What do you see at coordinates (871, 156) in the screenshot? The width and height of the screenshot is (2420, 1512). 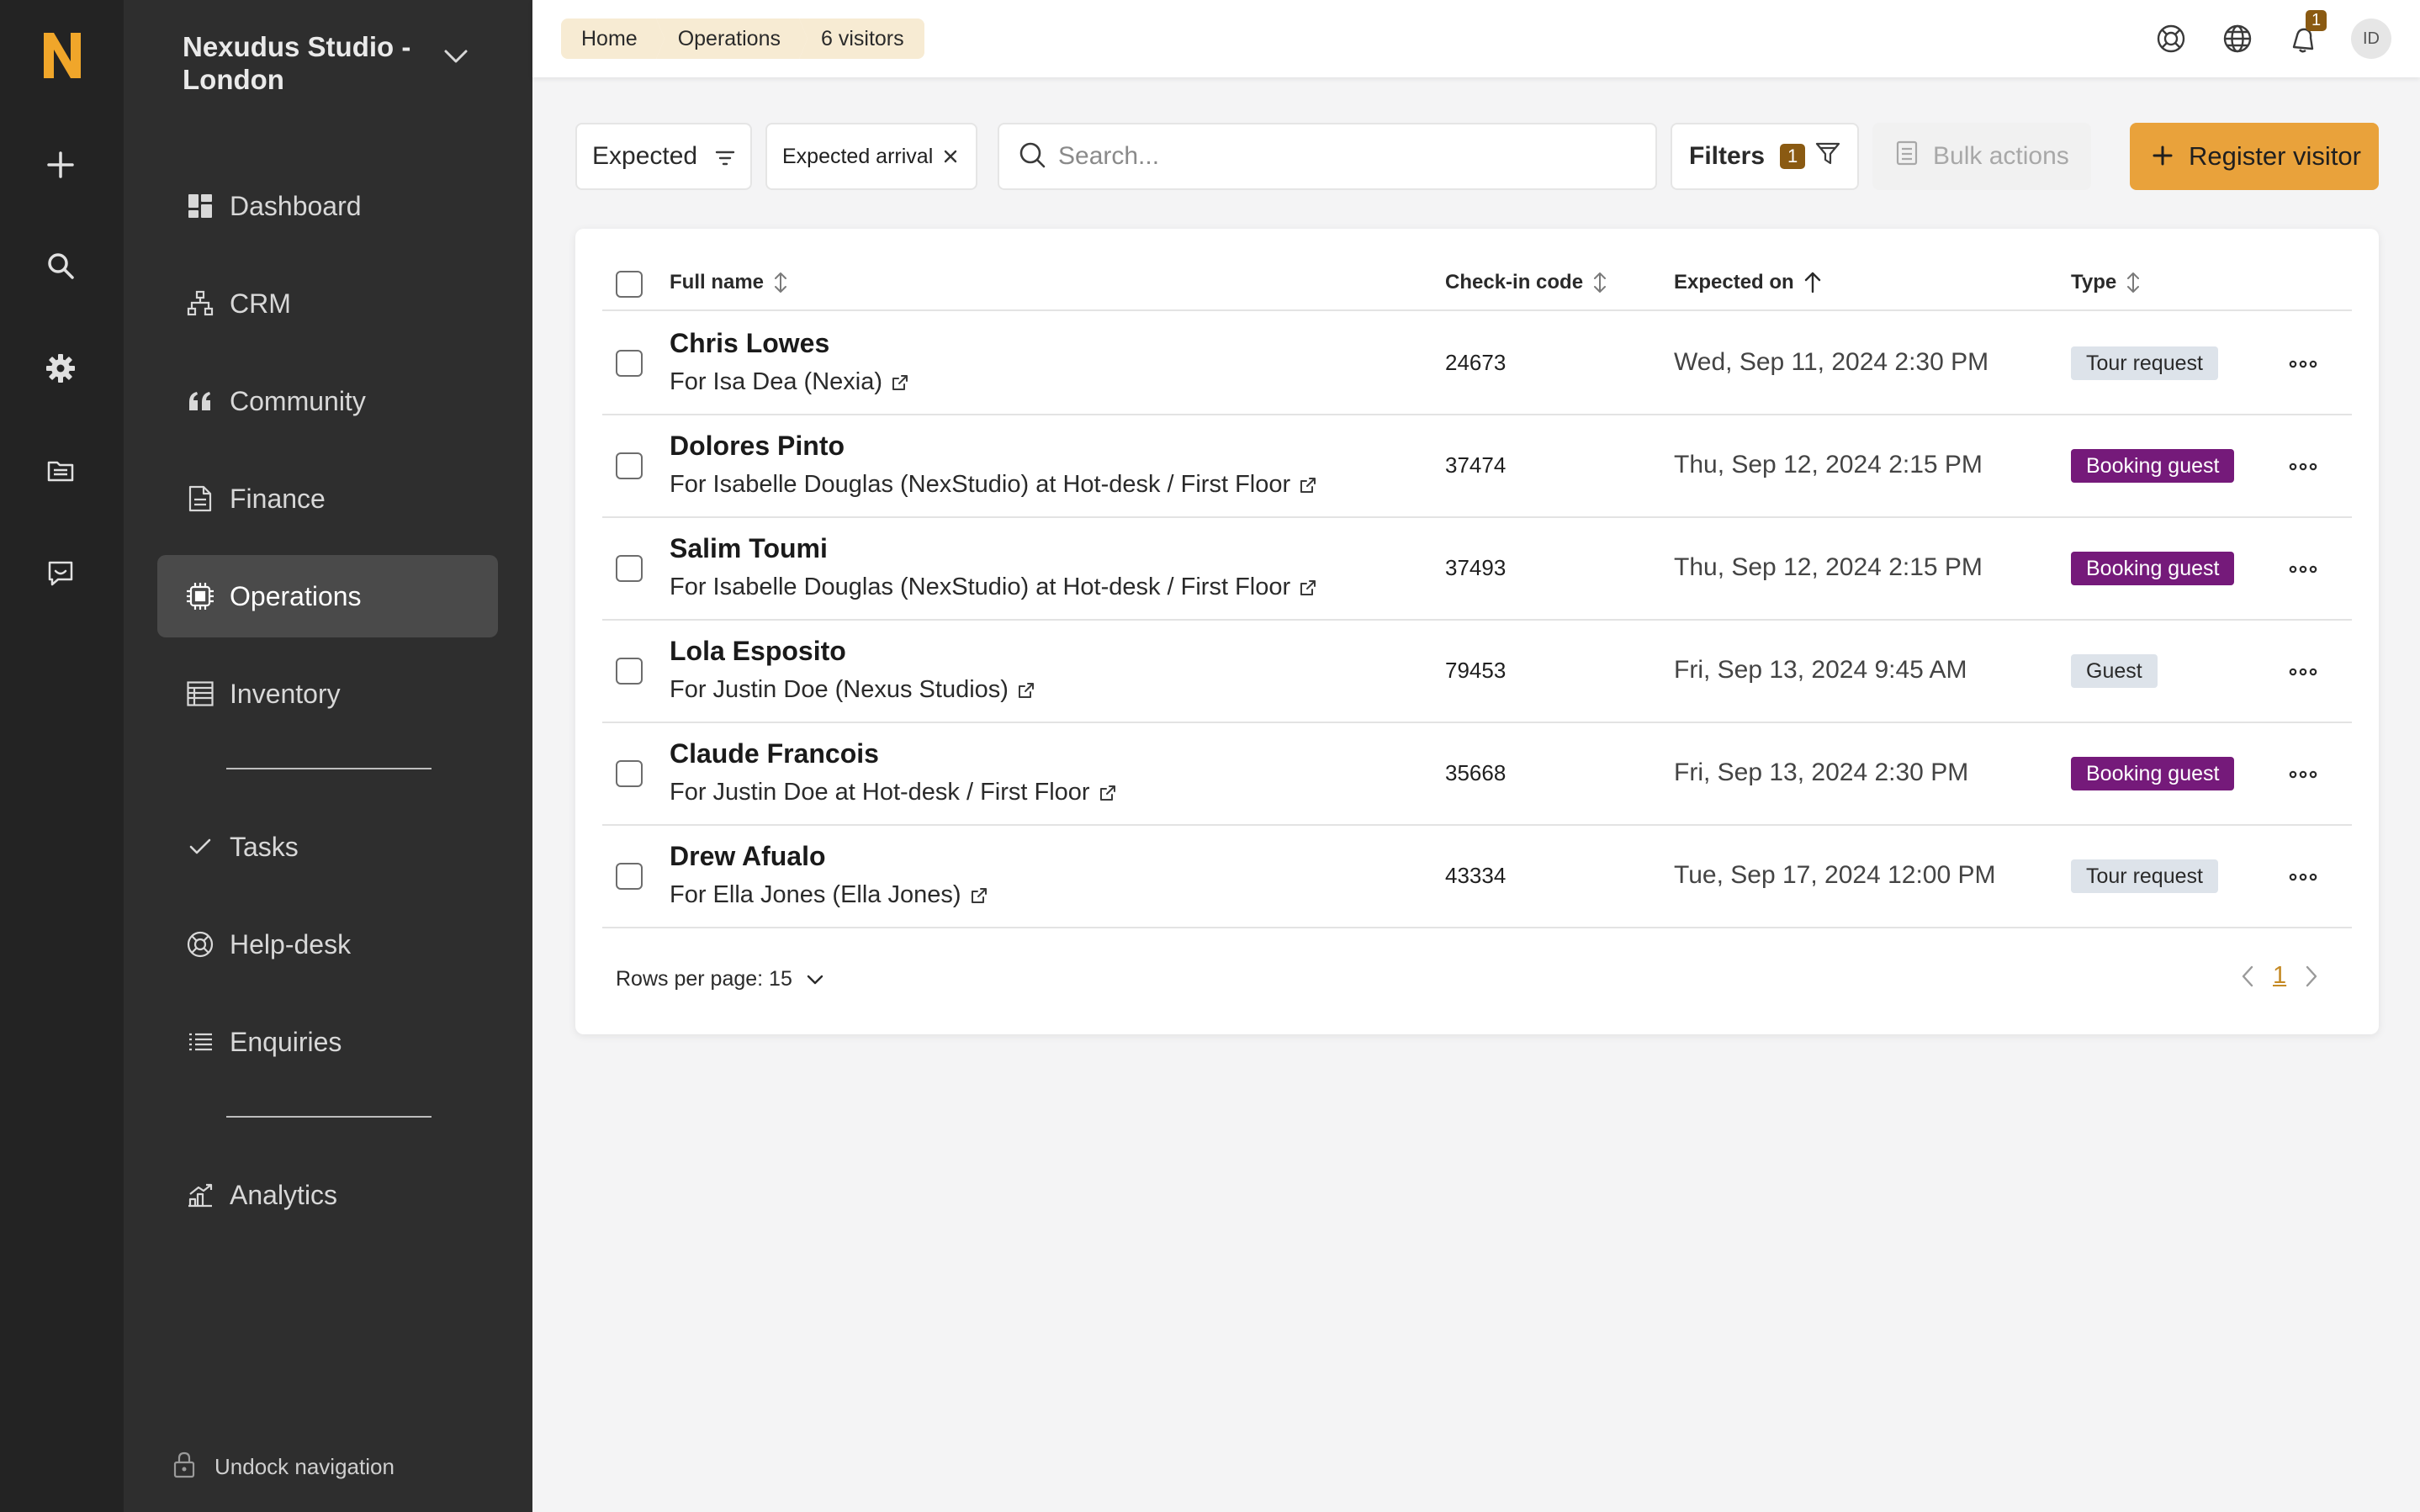 I see `expected-arrival-chip: Expected arrival` at bounding box center [871, 156].